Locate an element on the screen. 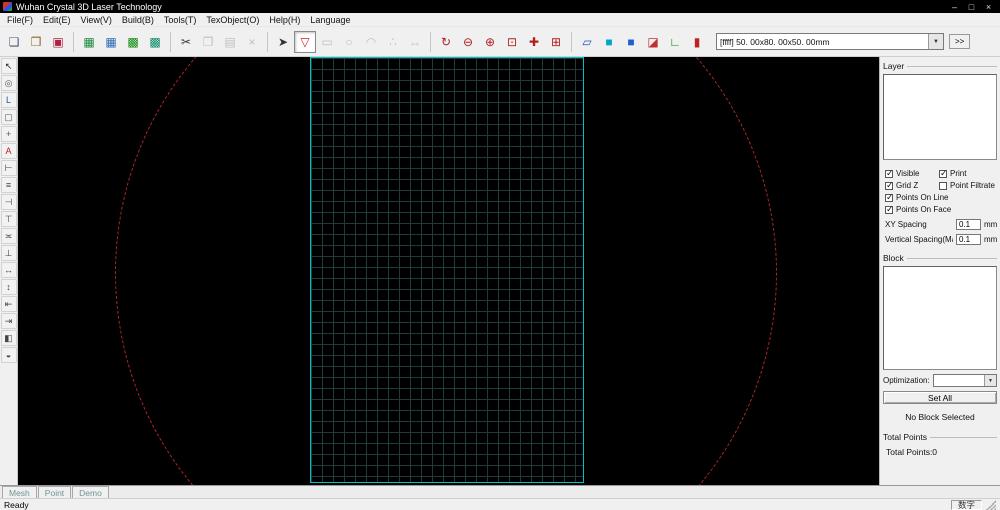 The width and height of the screenshot is (1000, 510). zoom-in-icon: ⊕ is located at coordinates (490, 42).